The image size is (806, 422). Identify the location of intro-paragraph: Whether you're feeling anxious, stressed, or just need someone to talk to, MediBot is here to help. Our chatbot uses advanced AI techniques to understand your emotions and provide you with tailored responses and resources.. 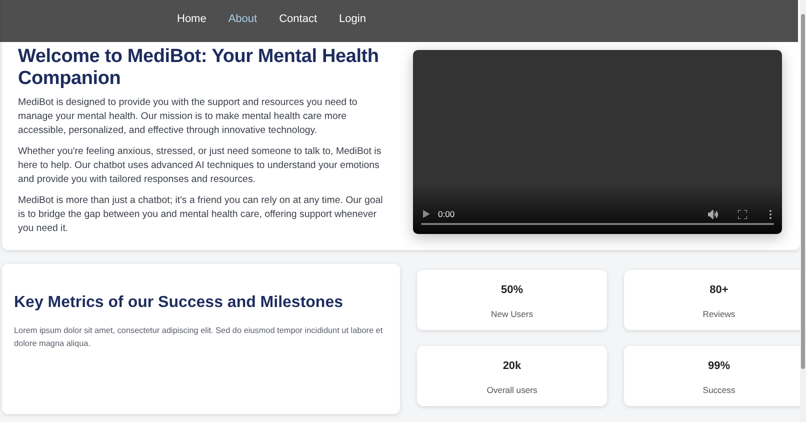
(200, 166).